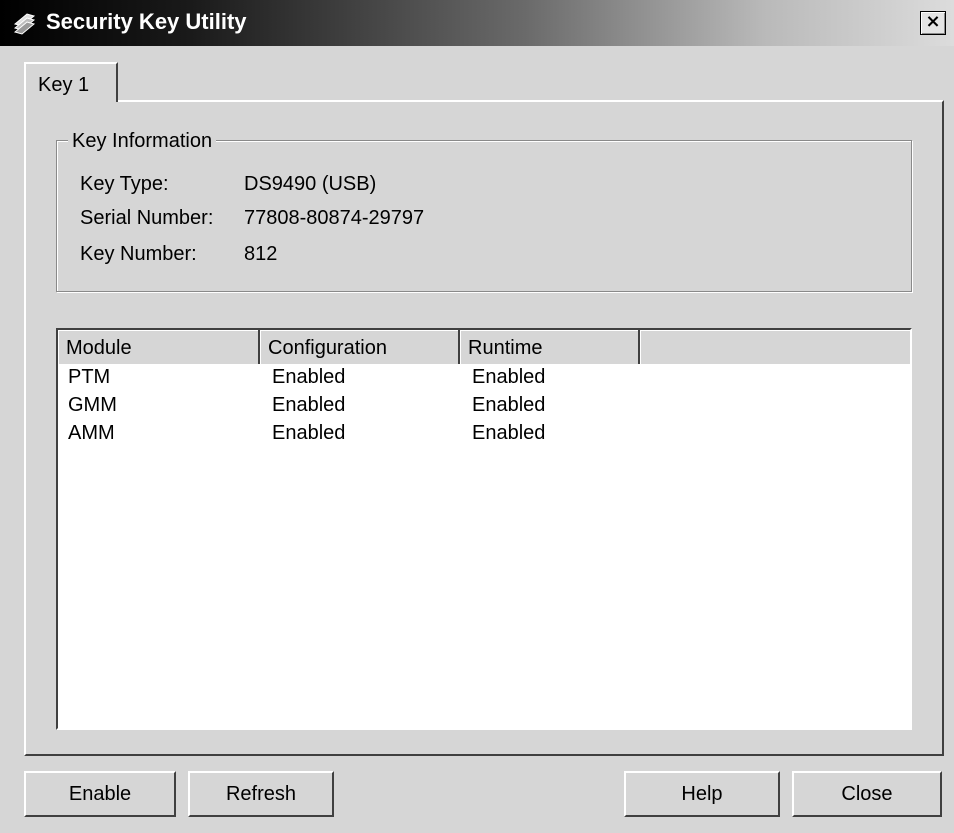 The height and width of the screenshot is (833, 954). I want to click on serial-number-value: 77808-80874-29797, so click(334, 218).